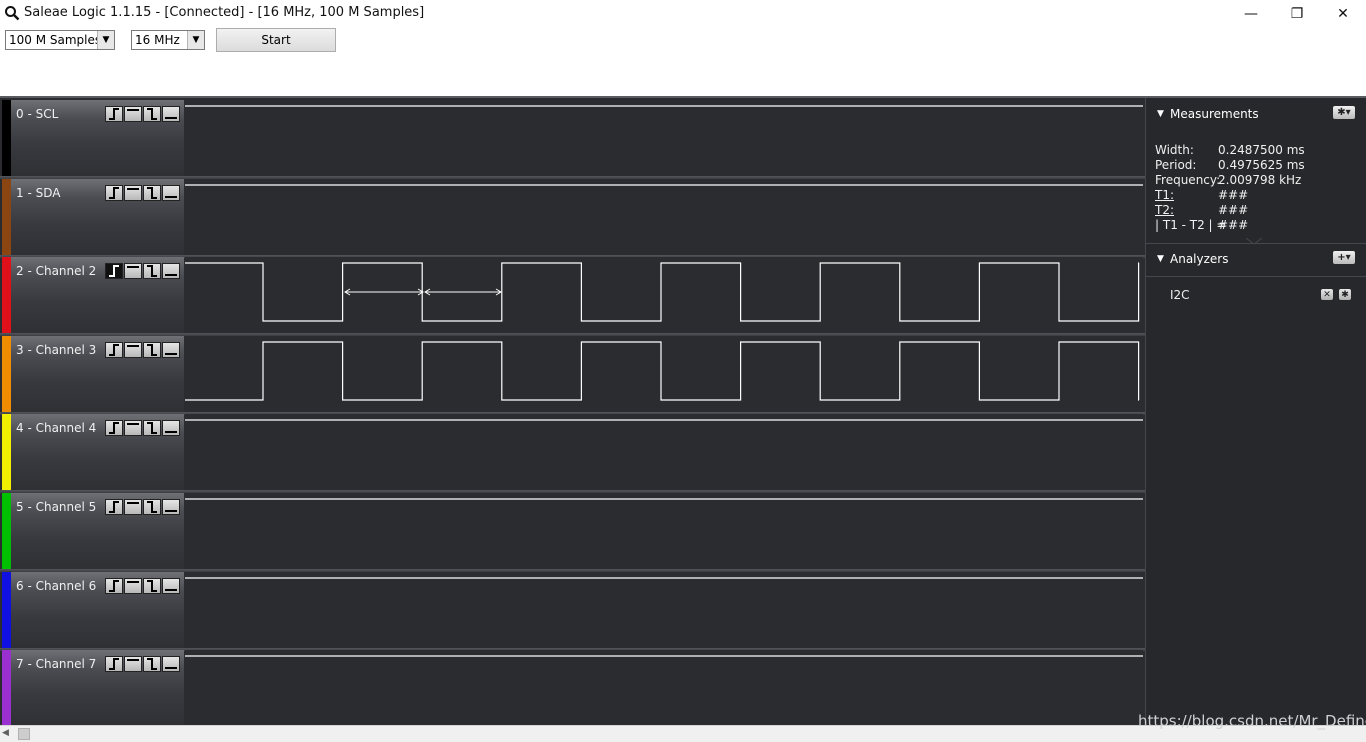  I want to click on channel-row: 7 - Channel 7, so click(572, 689).